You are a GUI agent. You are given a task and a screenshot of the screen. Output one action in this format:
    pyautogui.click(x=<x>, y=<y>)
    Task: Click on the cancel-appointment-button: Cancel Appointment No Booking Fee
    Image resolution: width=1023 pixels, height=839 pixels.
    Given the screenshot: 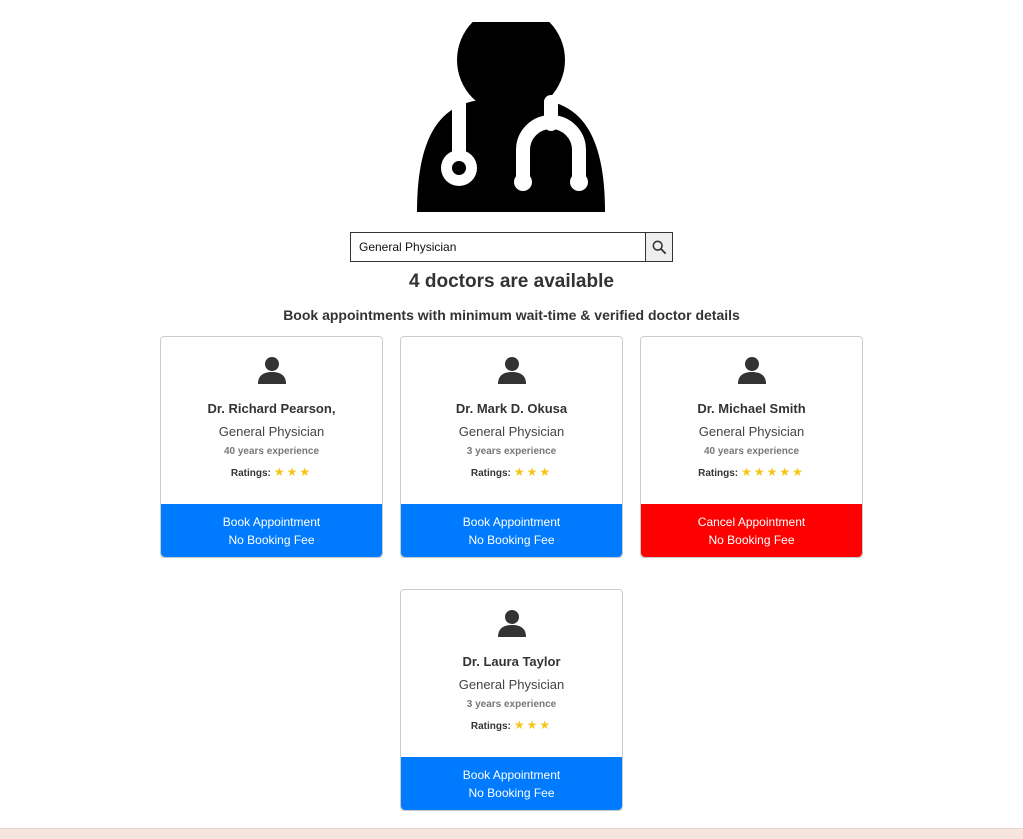 What is the action you would take?
    pyautogui.click(x=751, y=530)
    